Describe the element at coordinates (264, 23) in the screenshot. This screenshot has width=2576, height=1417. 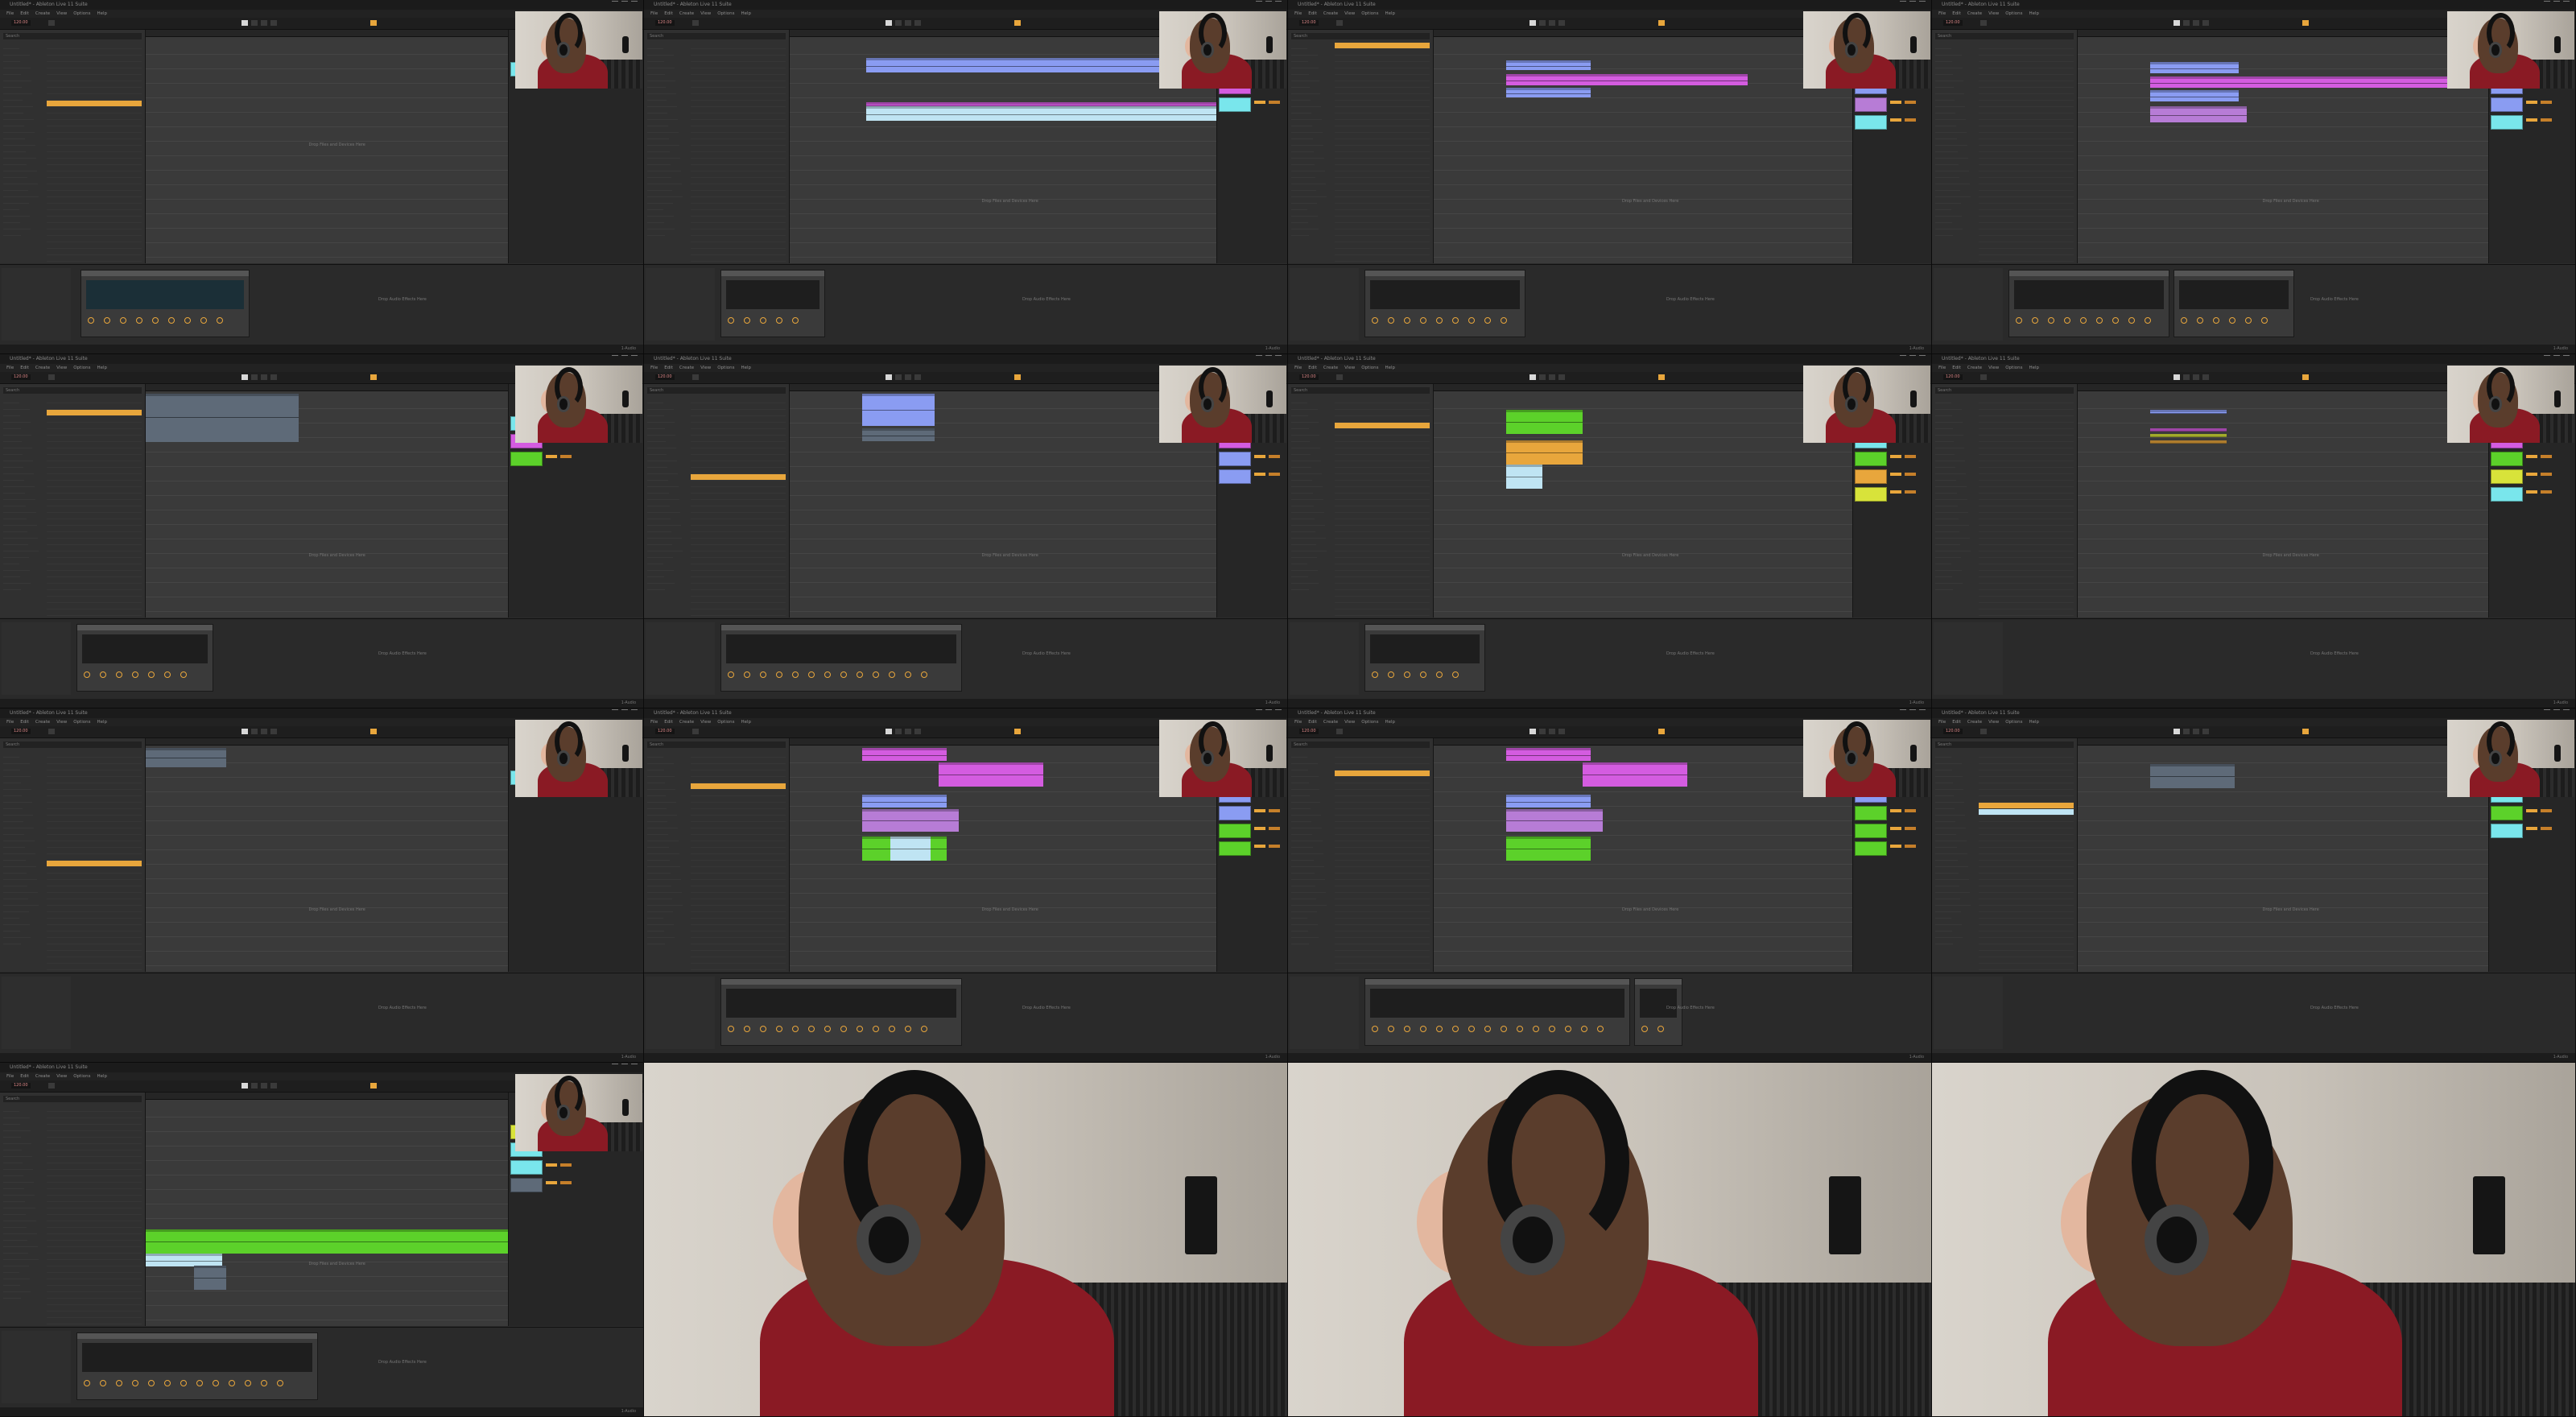
I see `record-button` at that location.